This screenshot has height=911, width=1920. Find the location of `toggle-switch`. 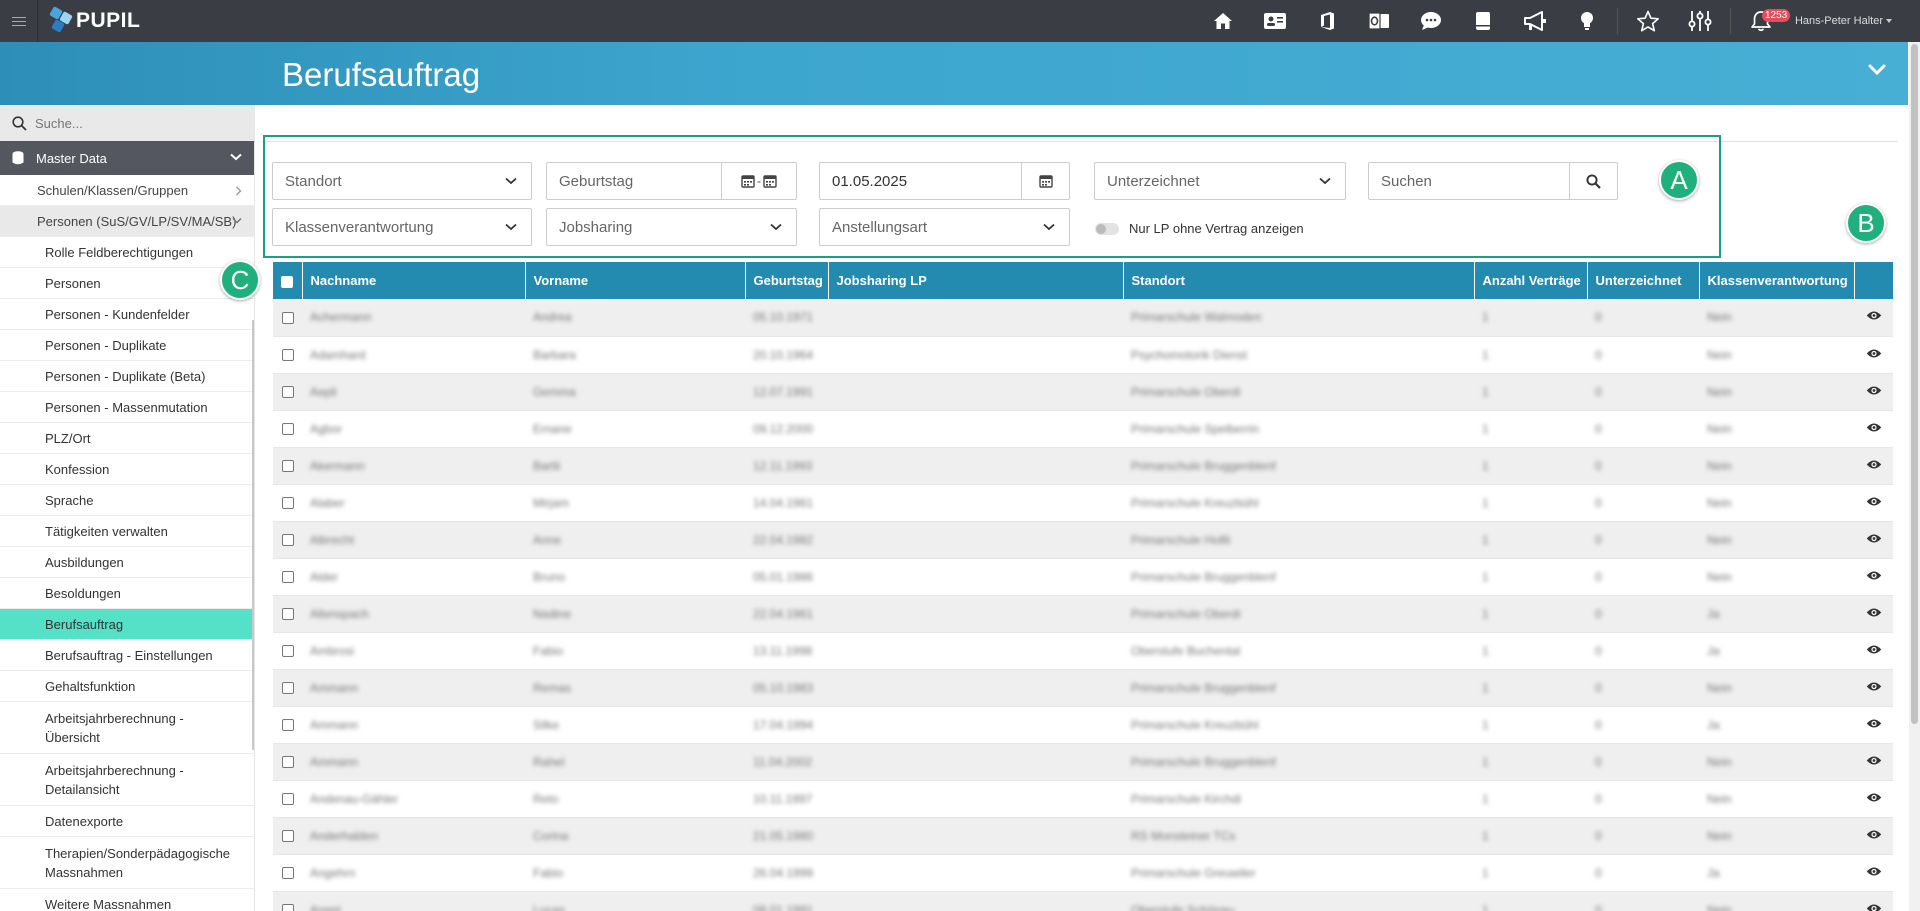

toggle-switch is located at coordinates (1107, 228).